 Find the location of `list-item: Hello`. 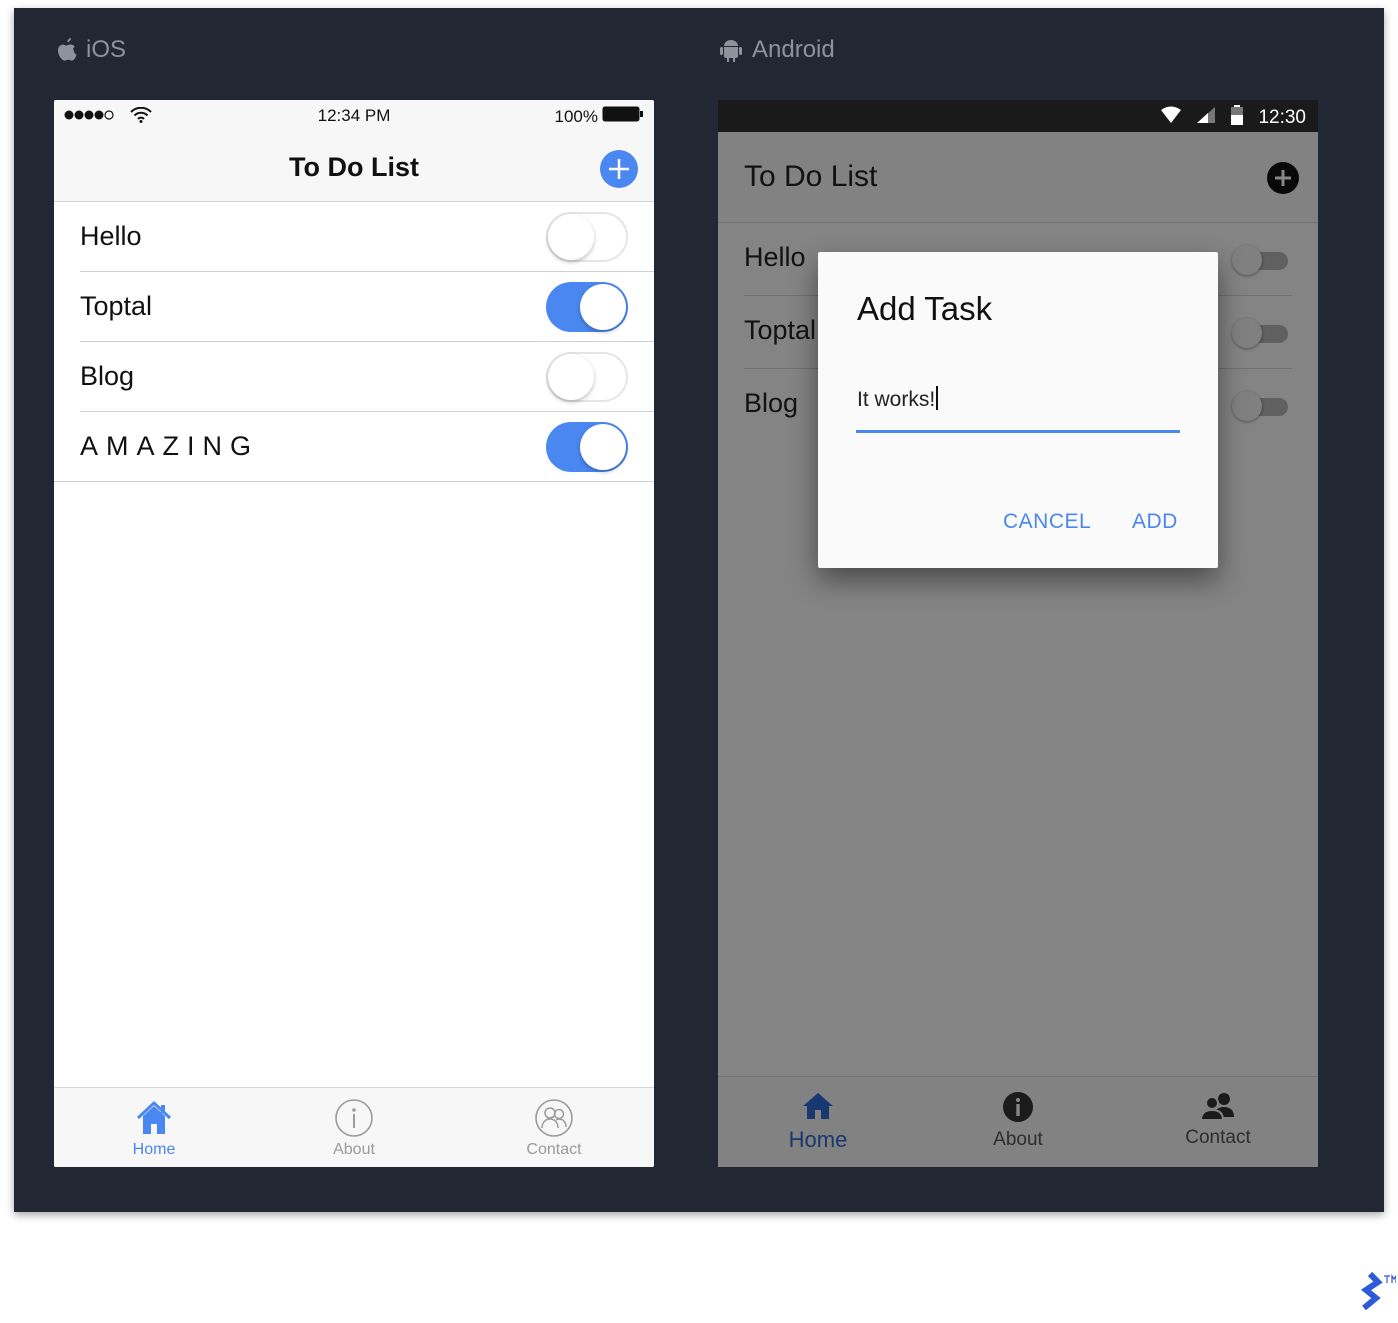

list-item: Hello is located at coordinates (354, 237).